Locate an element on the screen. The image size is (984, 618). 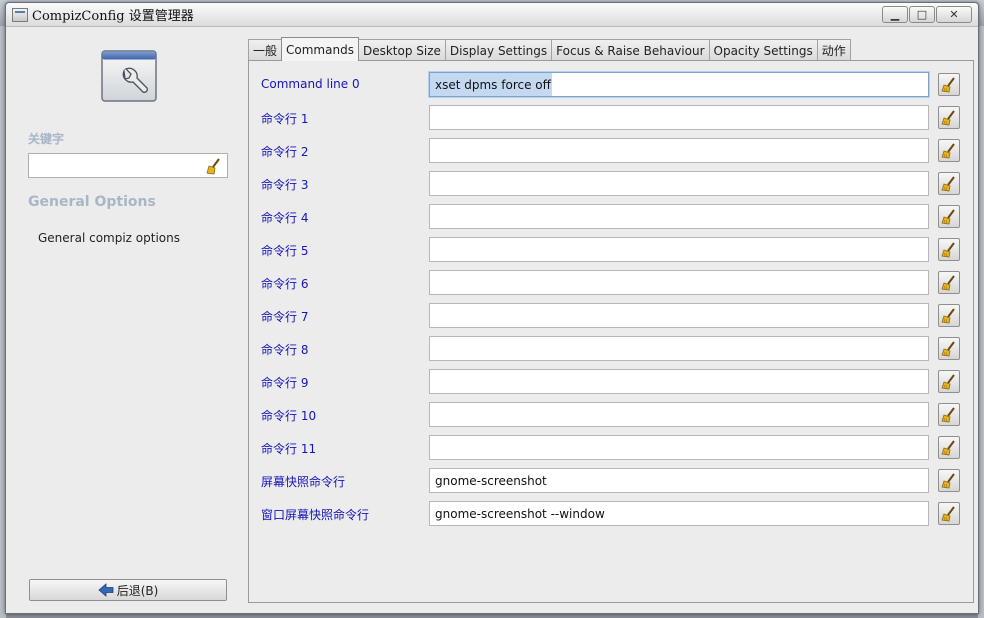
command-row-0: Command line 0 is located at coordinates (609, 85).